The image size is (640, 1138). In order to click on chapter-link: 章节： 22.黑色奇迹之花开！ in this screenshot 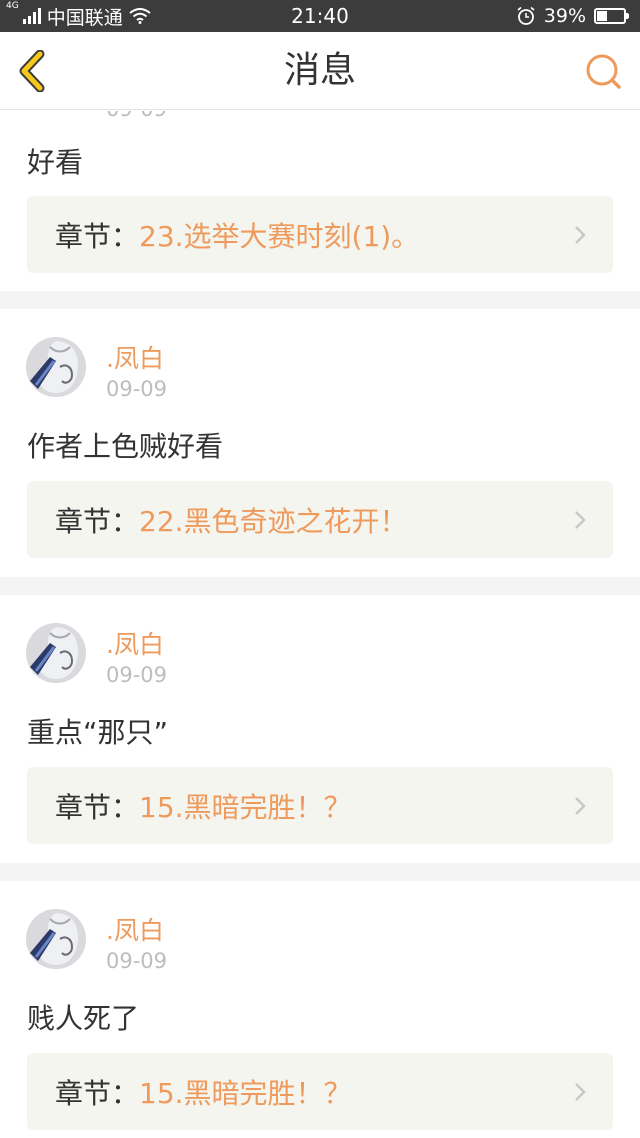, I will do `click(320, 519)`.